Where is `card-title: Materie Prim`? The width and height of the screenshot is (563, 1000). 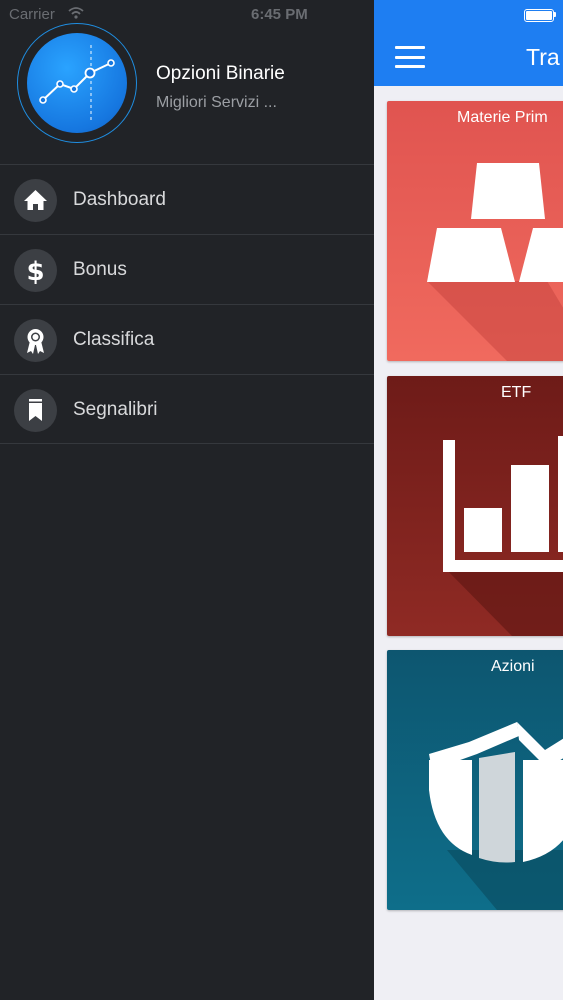
card-title: Materie Prim is located at coordinates (502, 117).